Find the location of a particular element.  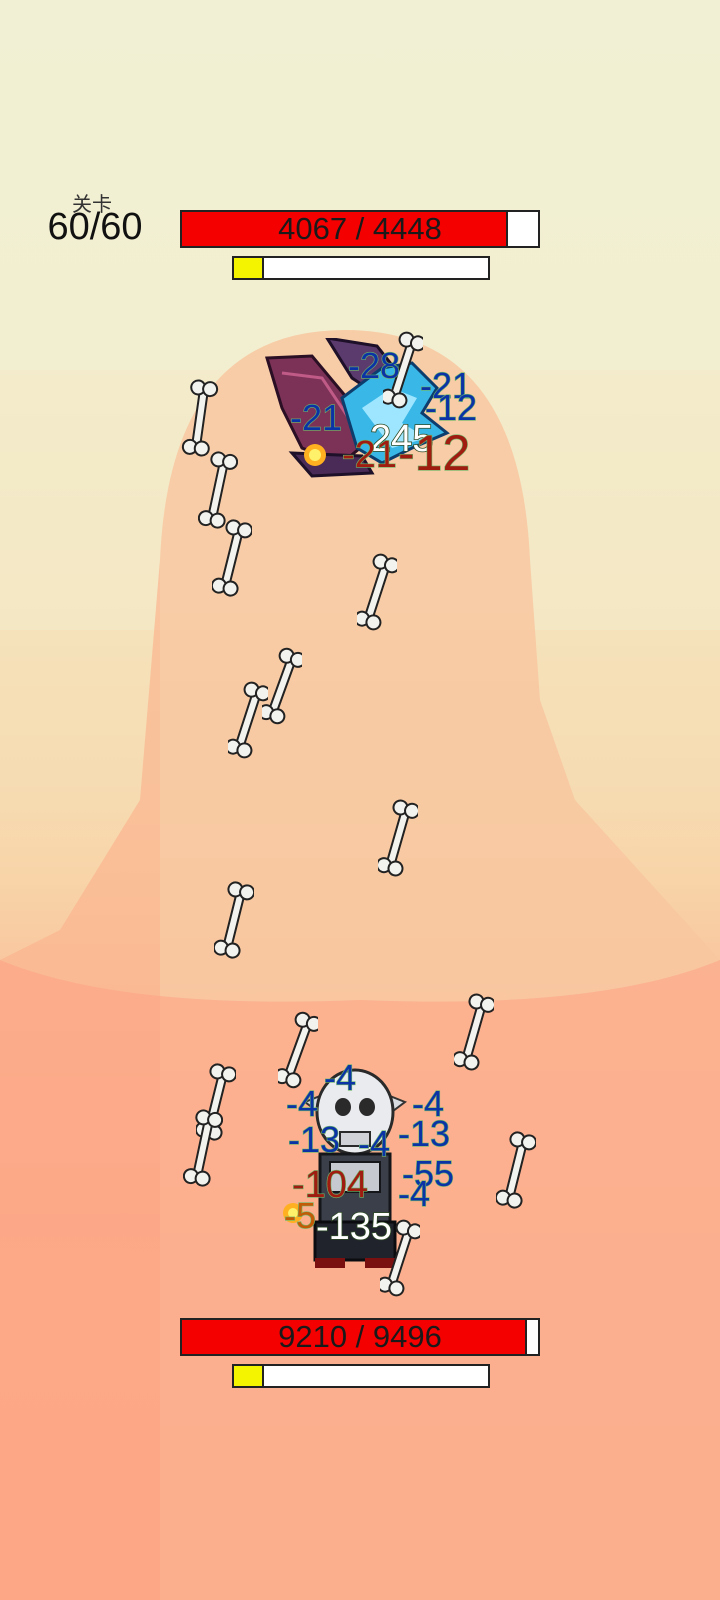

level-value: 60/60 is located at coordinates (95, 227).